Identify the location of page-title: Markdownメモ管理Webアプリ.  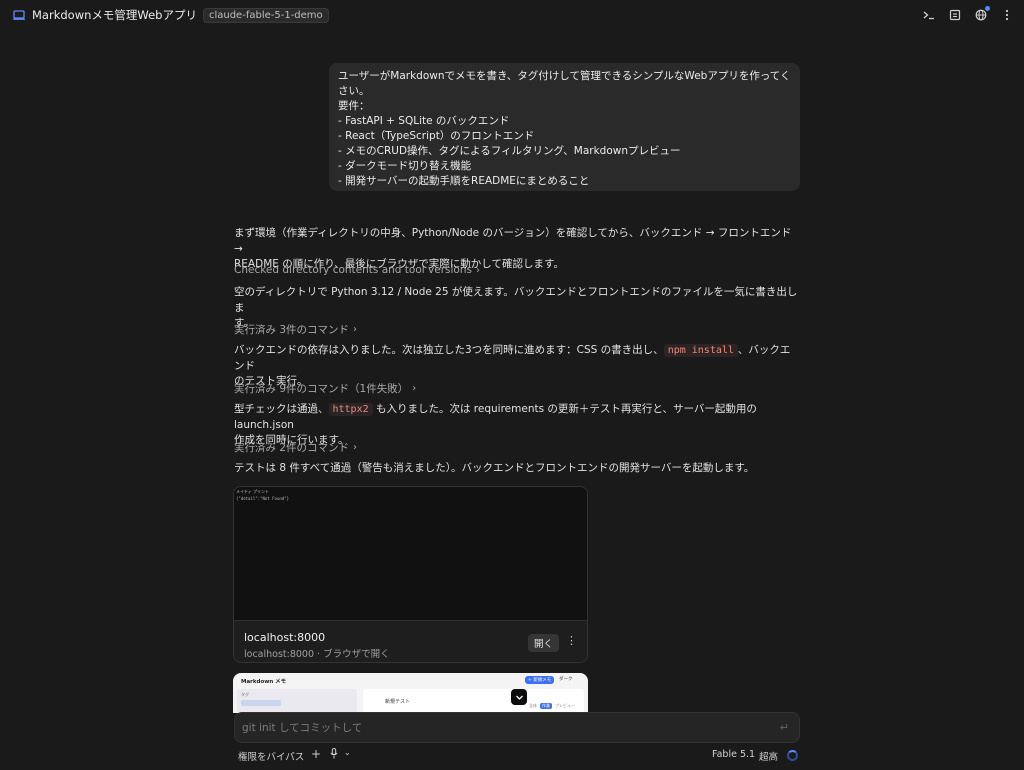
(114, 15).